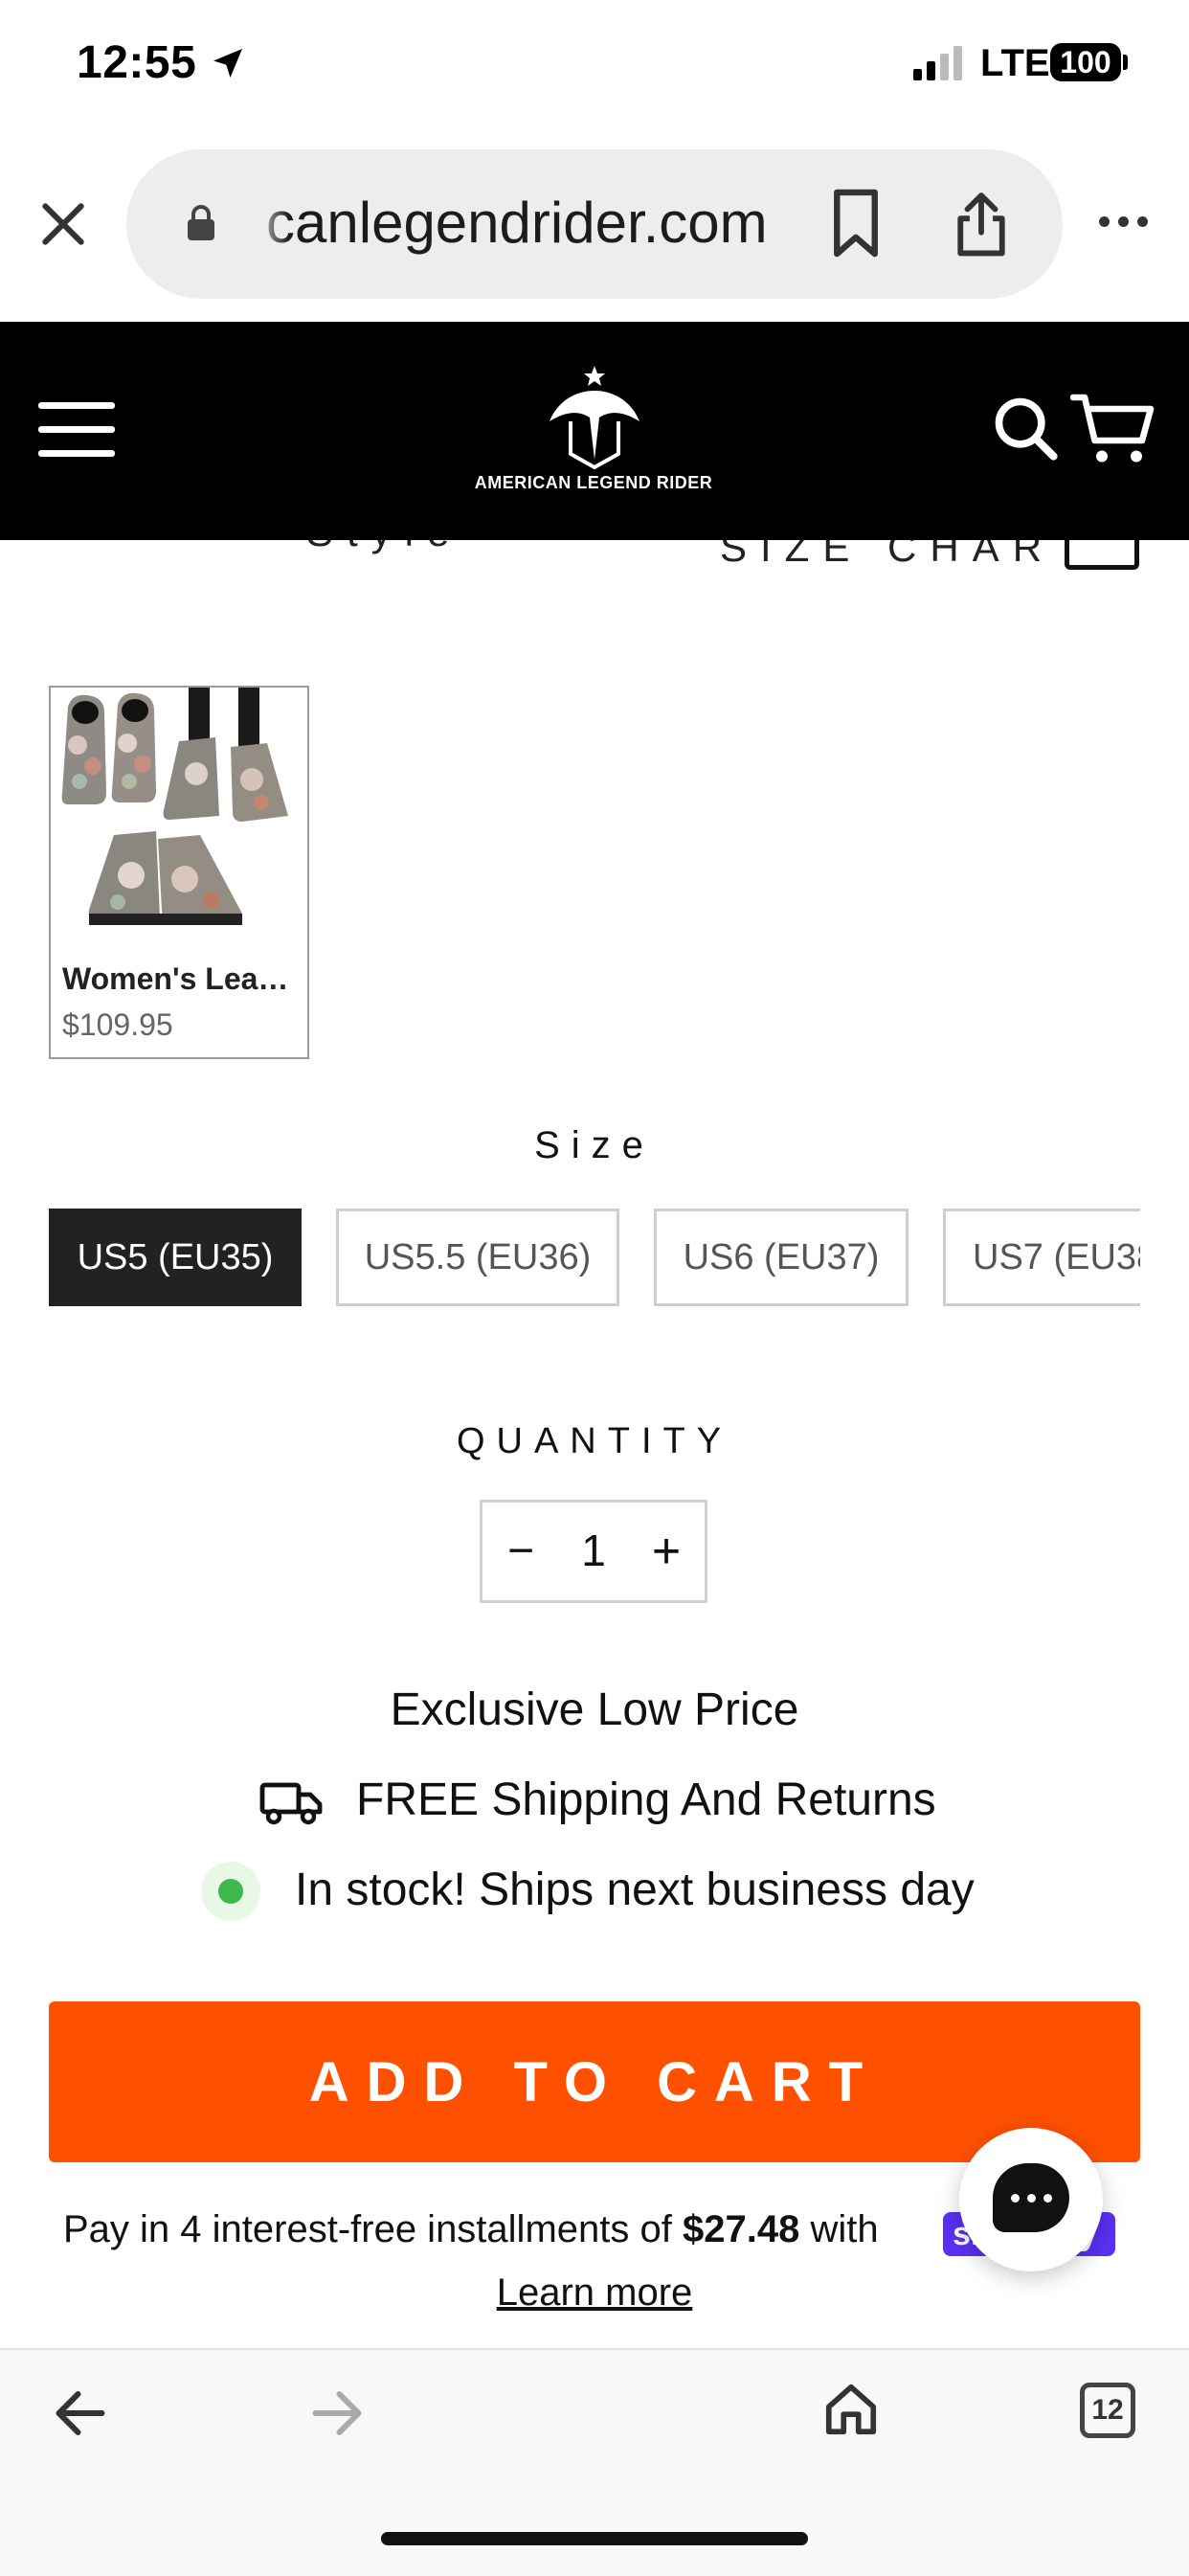  Describe the element at coordinates (844, 2229) in the screenshot. I see `installments-suffix: with` at that location.